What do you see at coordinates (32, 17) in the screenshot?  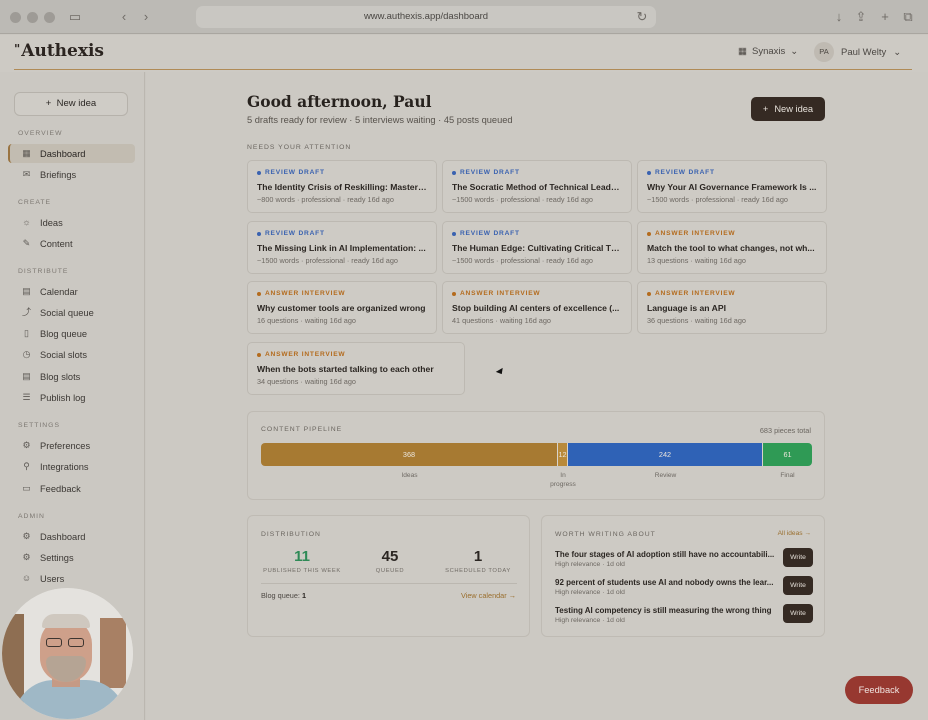 I see `minimize-window-button` at bounding box center [32, 17].